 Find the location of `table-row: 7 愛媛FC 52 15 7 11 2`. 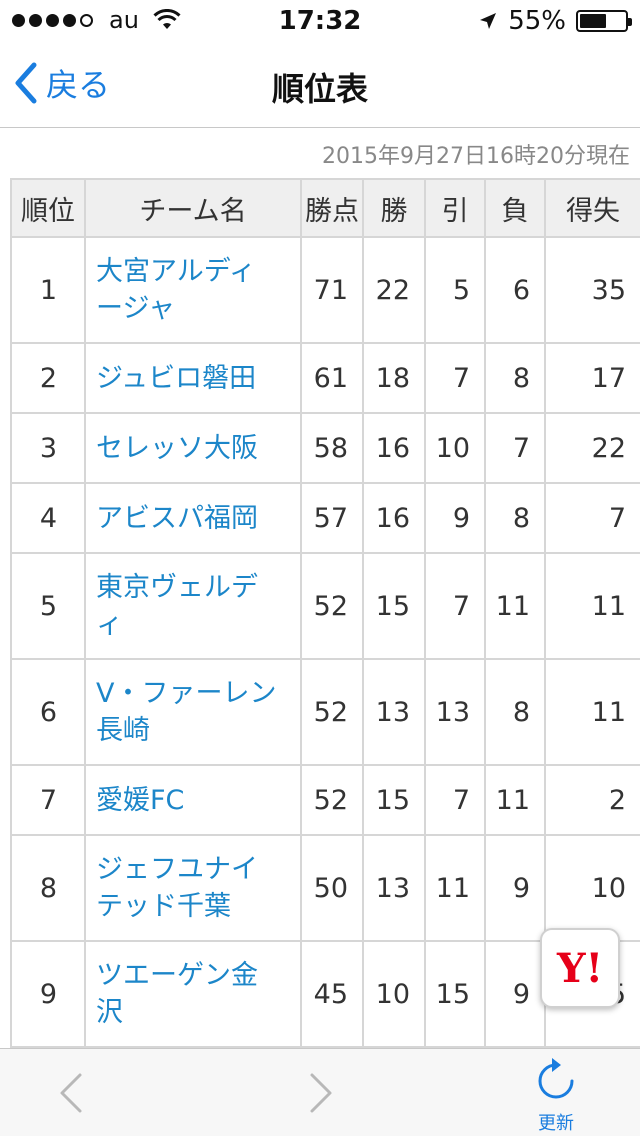

table-row: 7 愛媛FC 52 15 7 11 2 is located at coordinates (325, 800).